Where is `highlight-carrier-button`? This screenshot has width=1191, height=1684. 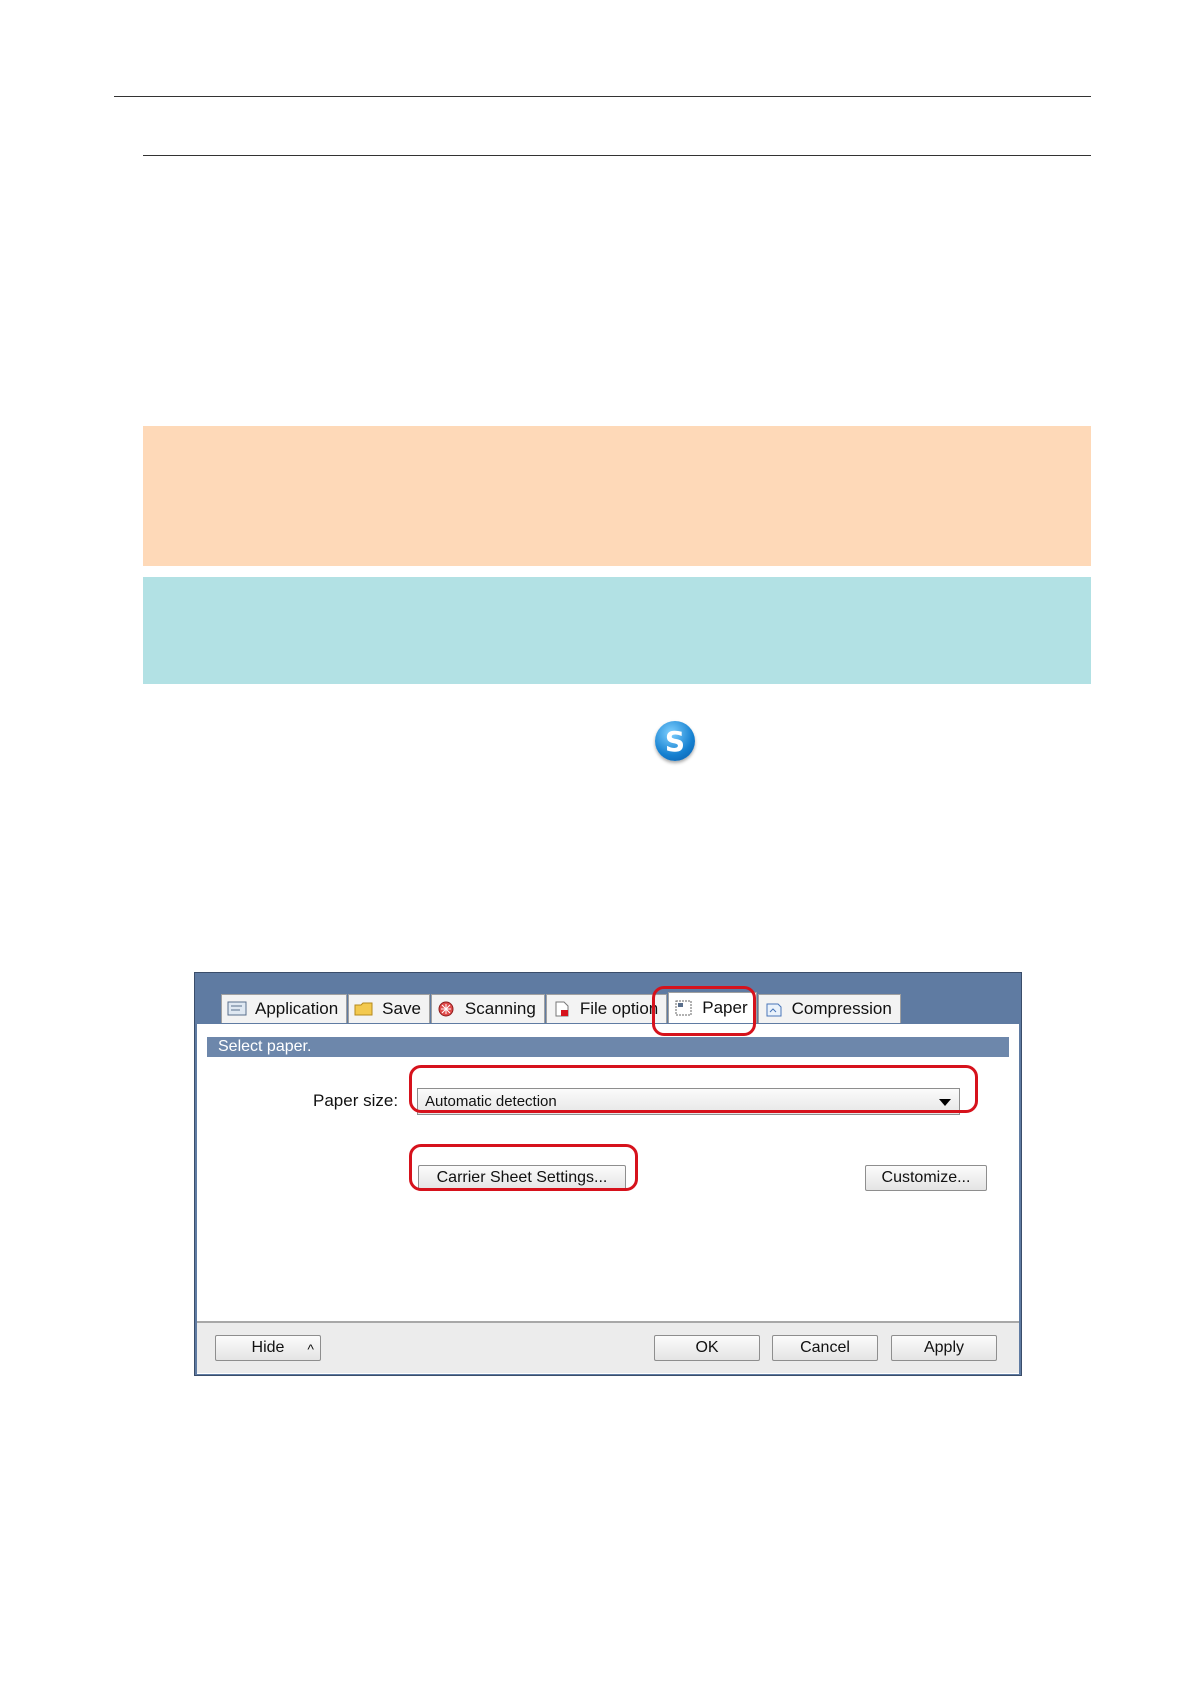 highlight-carrier-button is located at coordinates (523, 1167).